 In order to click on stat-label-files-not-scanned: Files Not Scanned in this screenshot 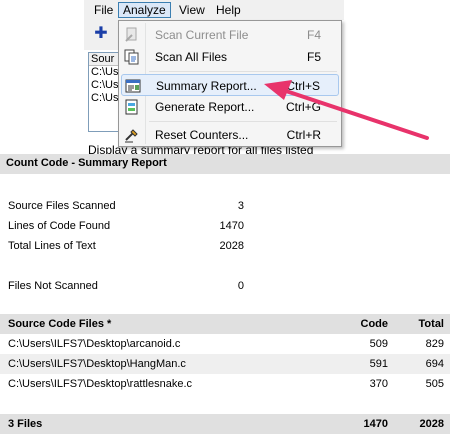, I will do `click(53, 286)`.